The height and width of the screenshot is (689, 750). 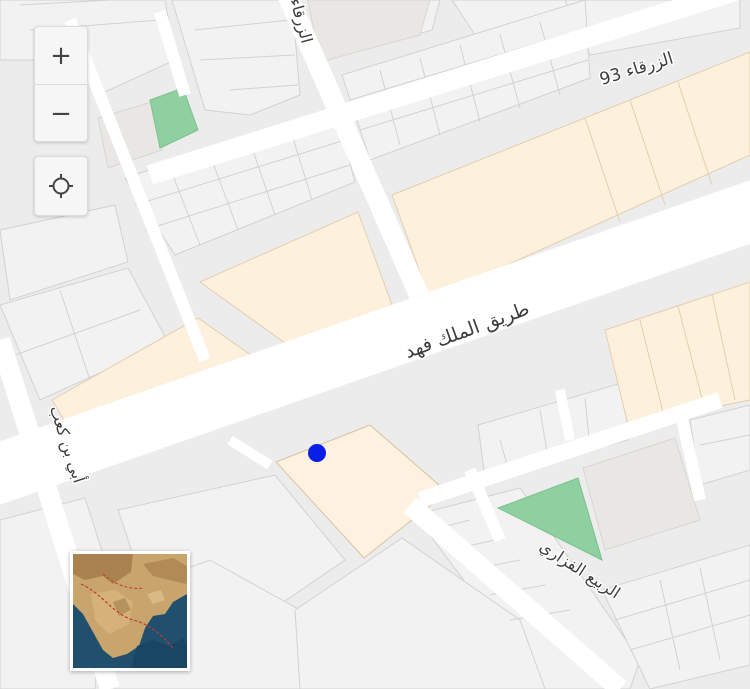 I want to click on locate-me-button, so click(x=61, y=186).